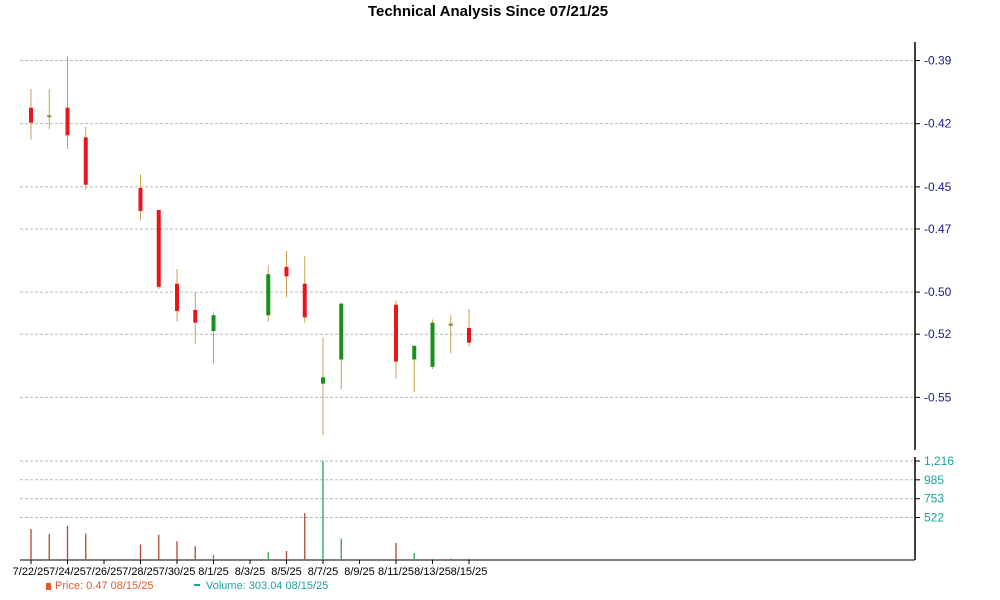 The image size is (1000, 600). I want to click on volume-swatch-icon, so click(197, 585).